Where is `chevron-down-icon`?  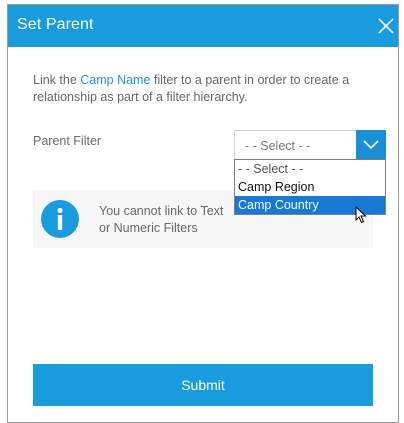
chevron-down-icon is located at coordinates (371, 145).